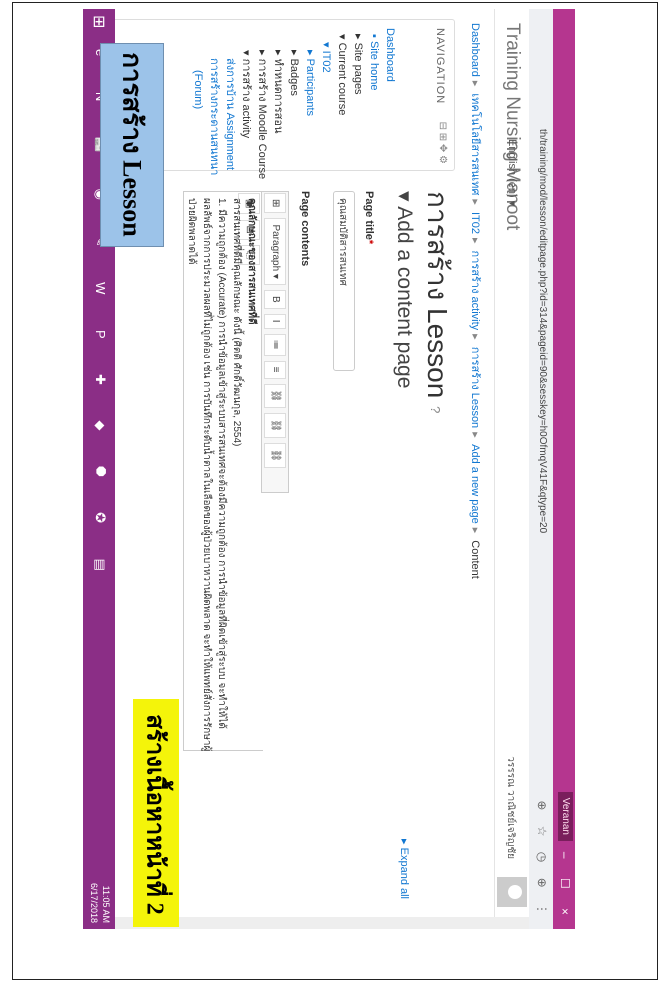 The image size is (667, 986). Describe the element at coordinates (344, 281) in the screenshot. I see `page-title-input: คุณสมบัติสารสนเทศ` at that location.